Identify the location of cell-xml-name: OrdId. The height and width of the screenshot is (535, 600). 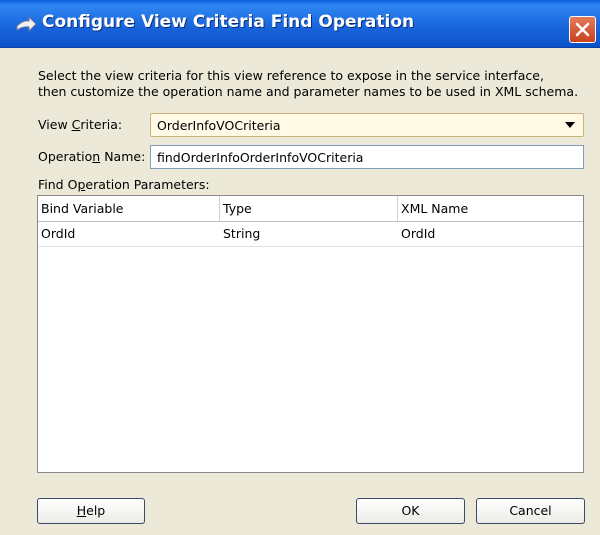
(490, 233).